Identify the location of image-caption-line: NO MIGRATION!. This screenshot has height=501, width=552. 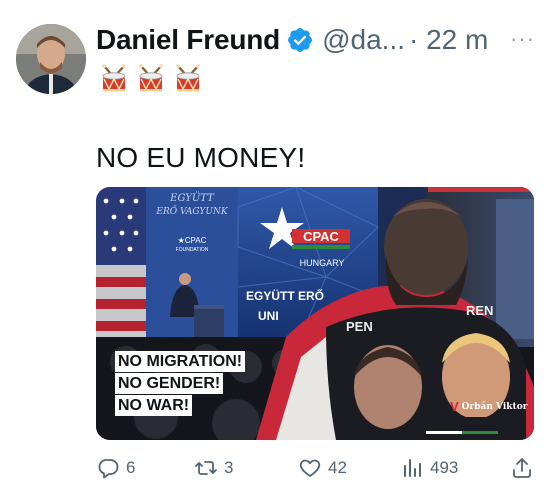
(180, 361).